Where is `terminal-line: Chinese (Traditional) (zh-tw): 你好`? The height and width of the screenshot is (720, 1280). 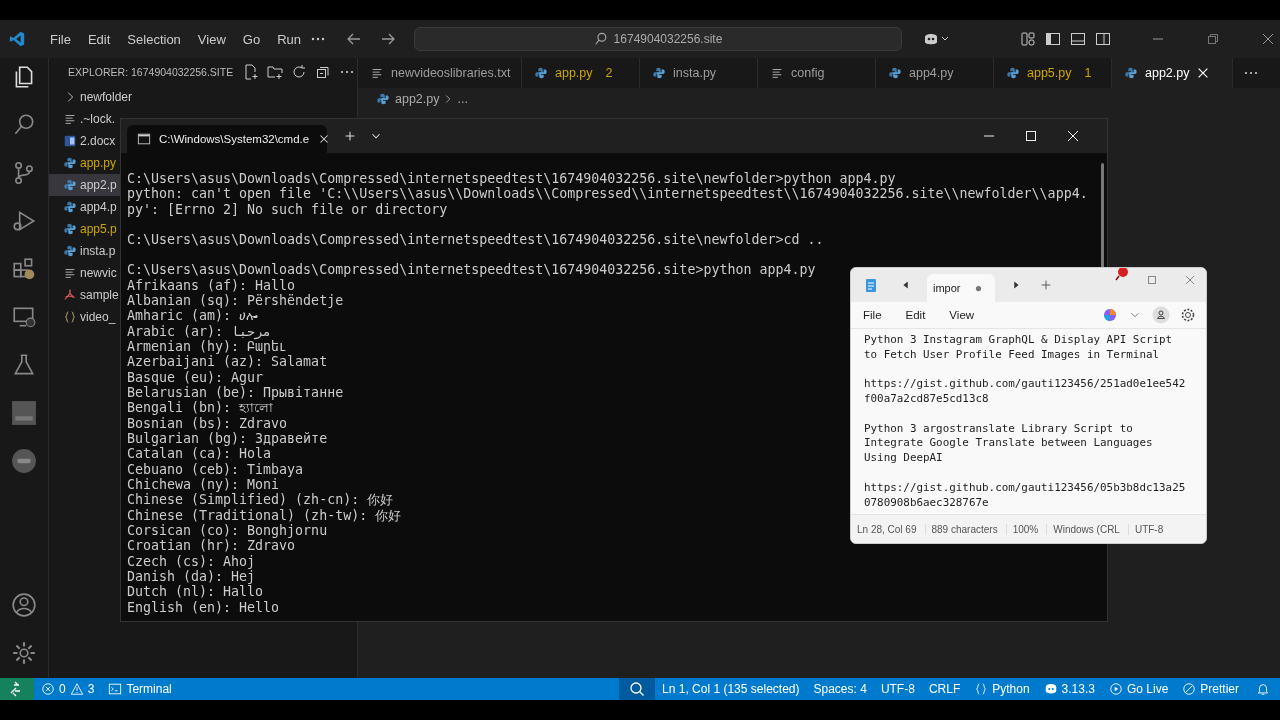 terminal-line: Chinese (Traditional) (zh-tw): 你好 is located at coordinates (264, 515).